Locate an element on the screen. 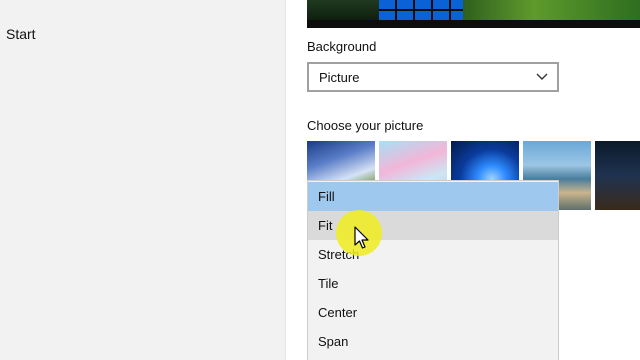 This screenshot has width=640, height=360. fit-option-center: Center is located at coordinates (433, 312).